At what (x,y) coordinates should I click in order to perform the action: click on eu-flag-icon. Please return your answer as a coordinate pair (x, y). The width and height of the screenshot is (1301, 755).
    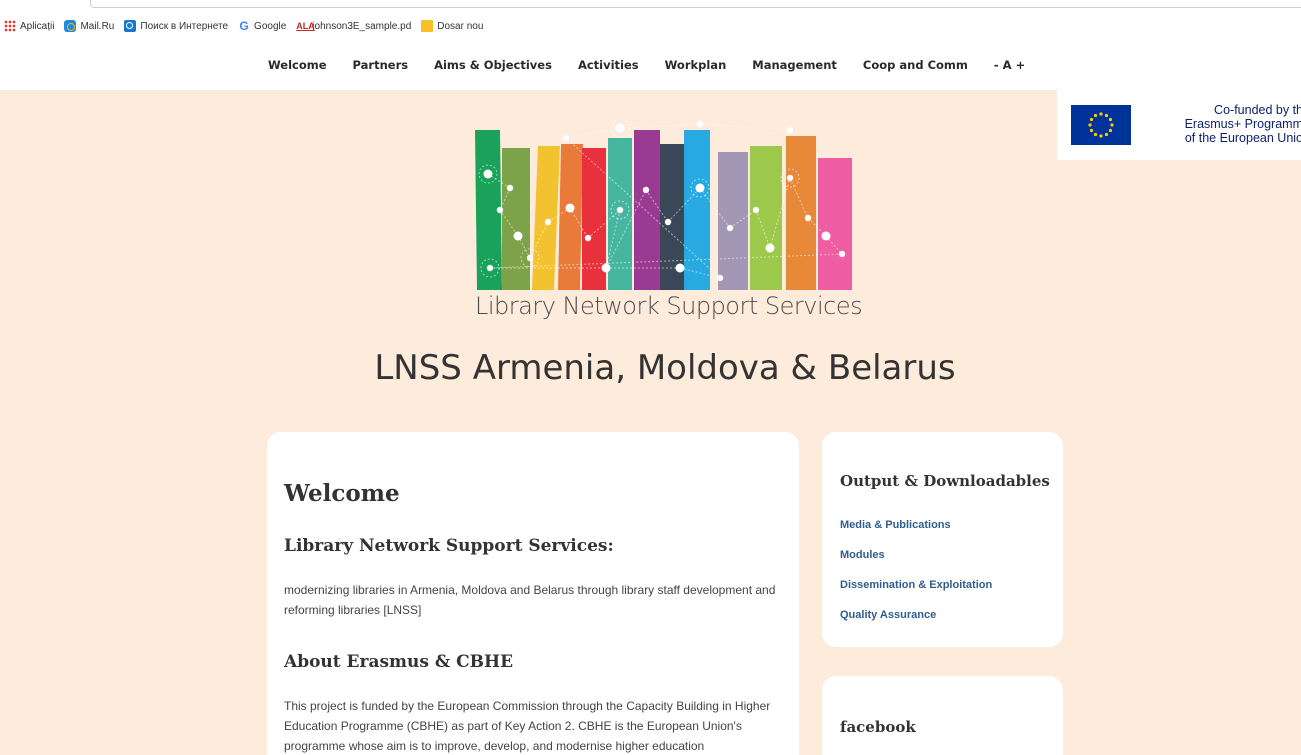
    Looking at the image, I should click on (1101, 125).